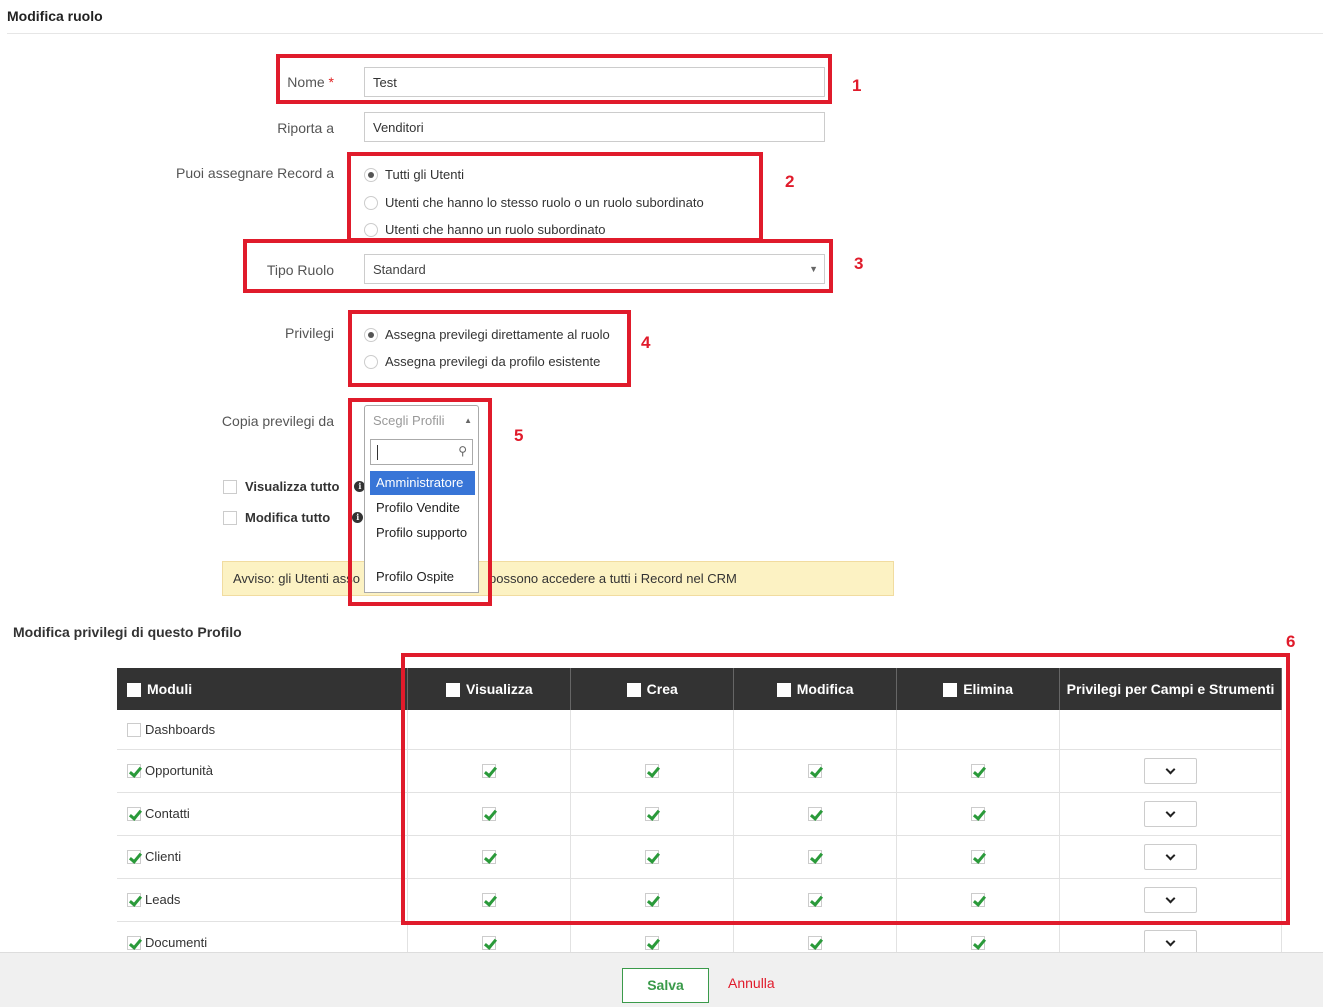  Describe the element at coordinates (134, 690) in the screenshot. I see `select-all-modules-checkbox` at that location.